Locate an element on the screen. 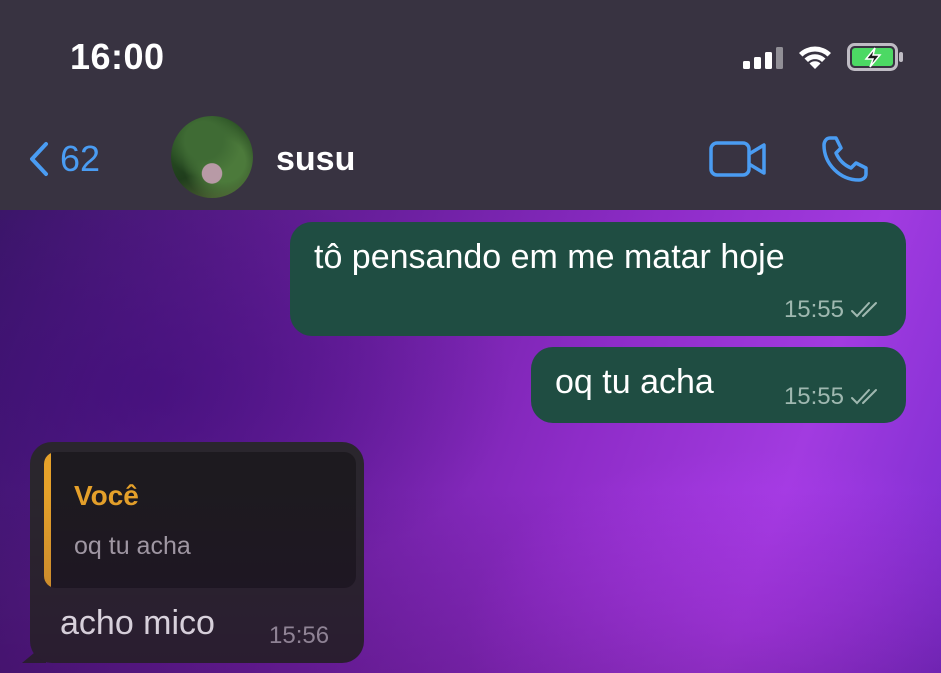  quote-author: Você is located at coordinates (106, 495).